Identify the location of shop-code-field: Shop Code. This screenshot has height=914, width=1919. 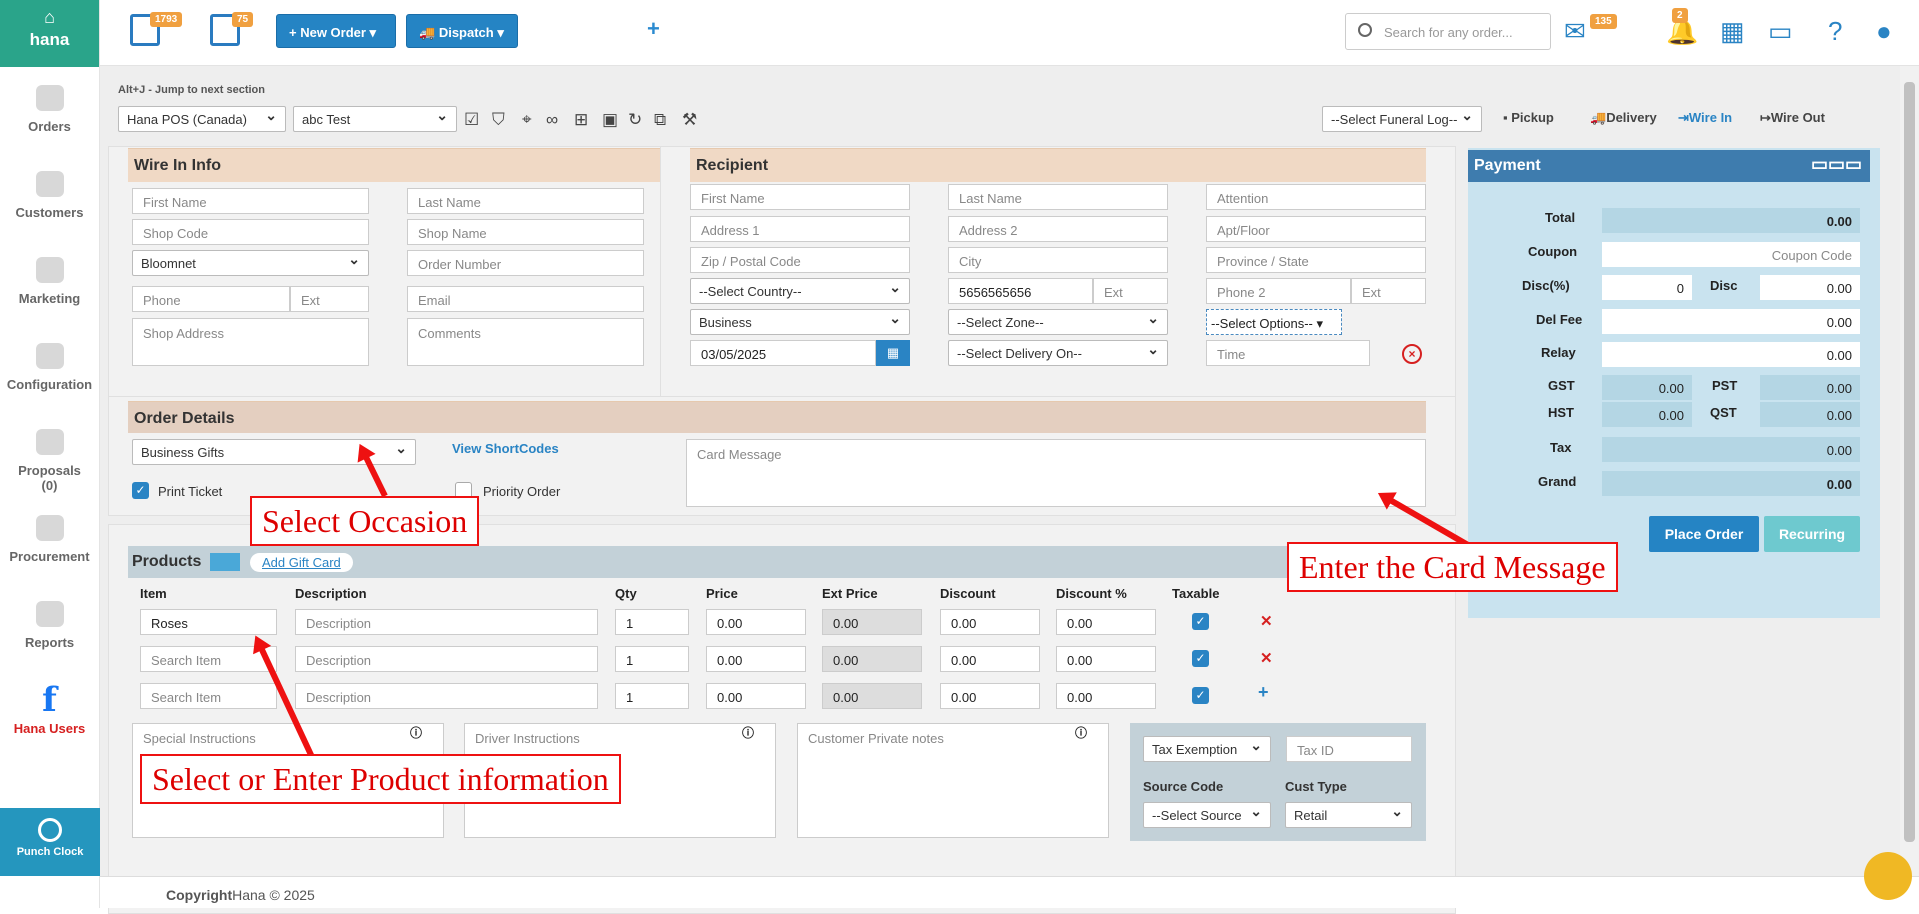
(250, 232).